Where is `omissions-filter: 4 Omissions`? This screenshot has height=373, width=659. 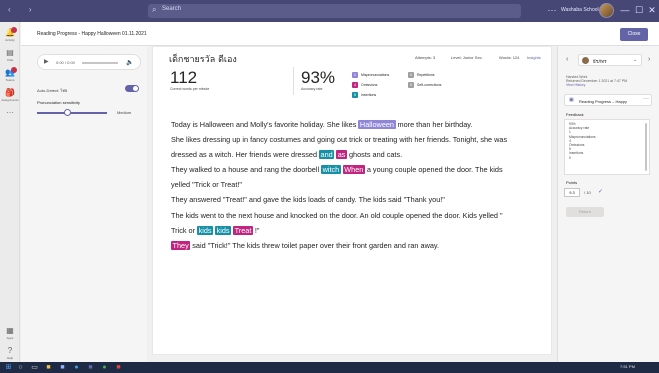
omissions-filter: 4 Omissions is located at coordinates (364, 85).